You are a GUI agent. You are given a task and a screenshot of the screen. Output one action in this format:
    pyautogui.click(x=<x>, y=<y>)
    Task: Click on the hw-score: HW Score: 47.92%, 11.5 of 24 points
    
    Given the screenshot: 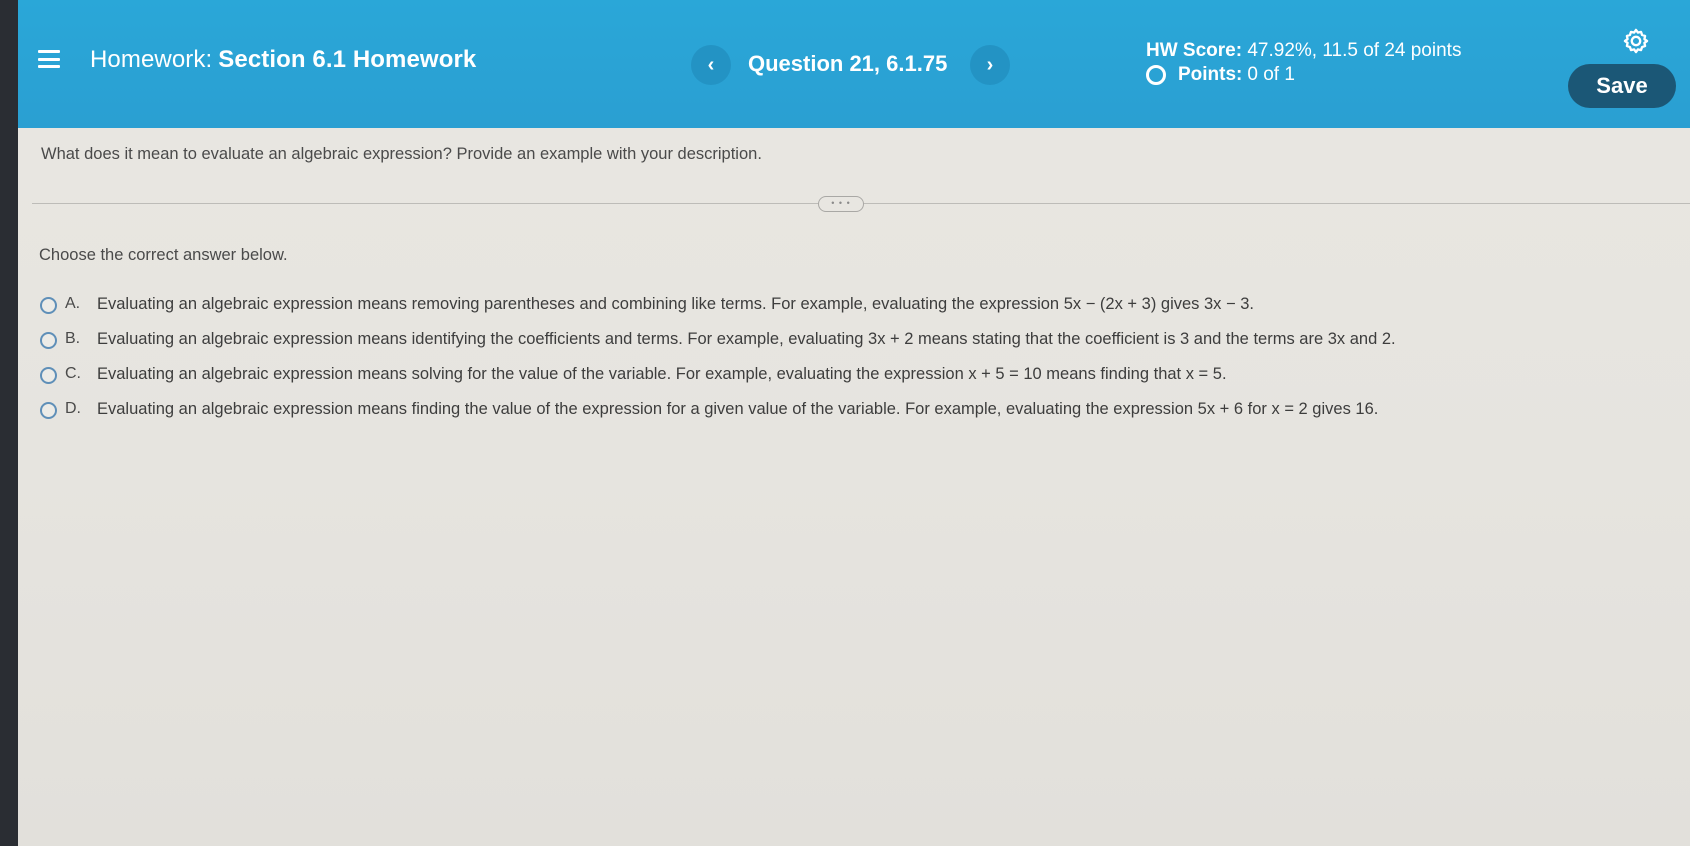 What is the action you would take?
    pyautogui.click(x=1303, y=51)
    